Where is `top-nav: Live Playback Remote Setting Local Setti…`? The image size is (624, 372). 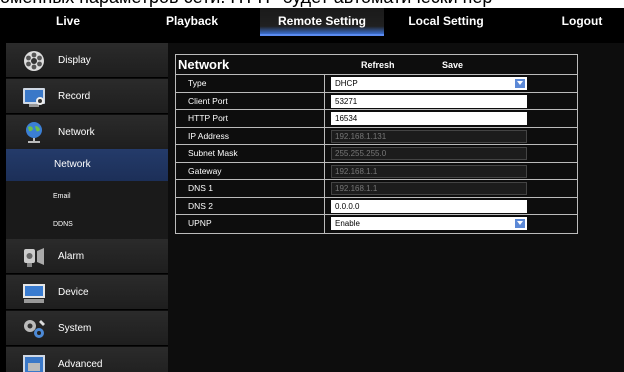
top-nav: Live Playback Remote Setting Local Setti… is located at coordinates (312, 22).